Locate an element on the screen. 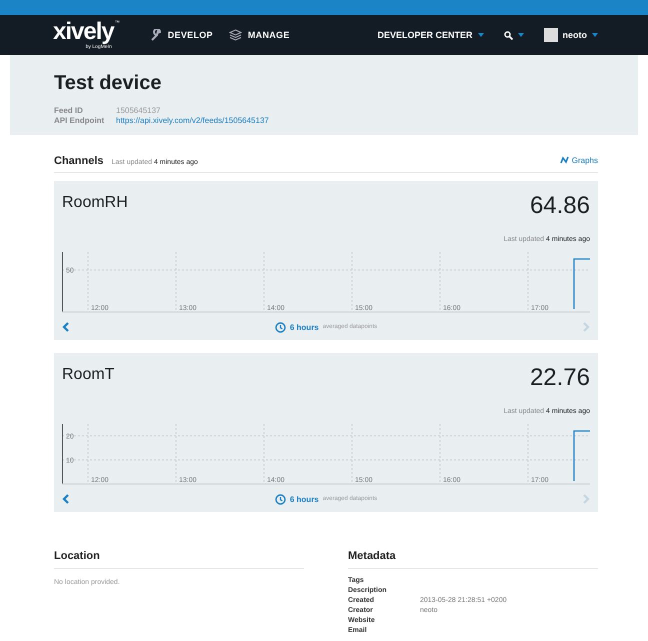 The height and width of the screenshot is (641, 648). graphs-link: Graphs is located at coordinates (579, 160).